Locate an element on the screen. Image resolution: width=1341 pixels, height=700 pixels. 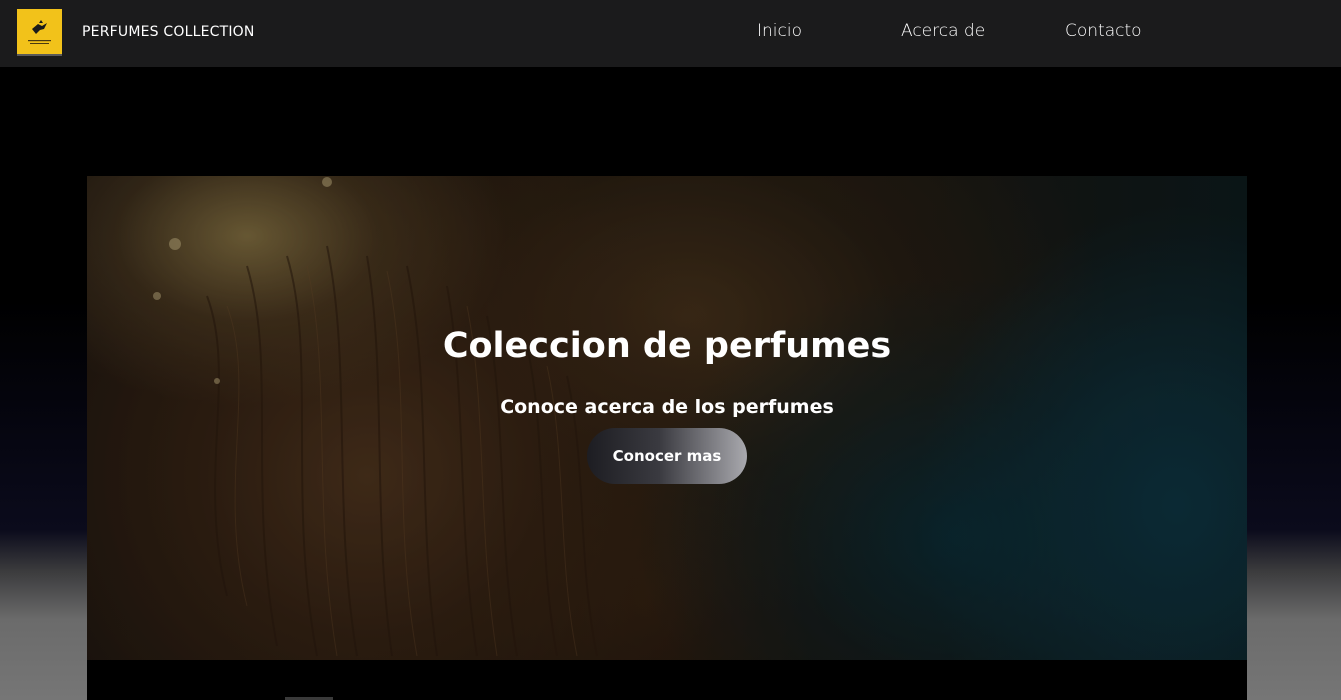
brand-name: PERFUMES COLLECTION is located at coordinates (168, 32).